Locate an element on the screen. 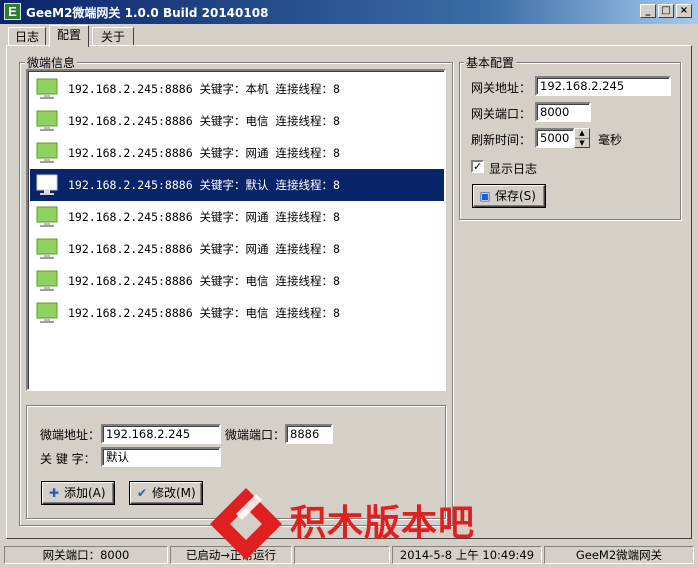  modify-button: ✔ 修改(M) is located at coordinates (166, 493).